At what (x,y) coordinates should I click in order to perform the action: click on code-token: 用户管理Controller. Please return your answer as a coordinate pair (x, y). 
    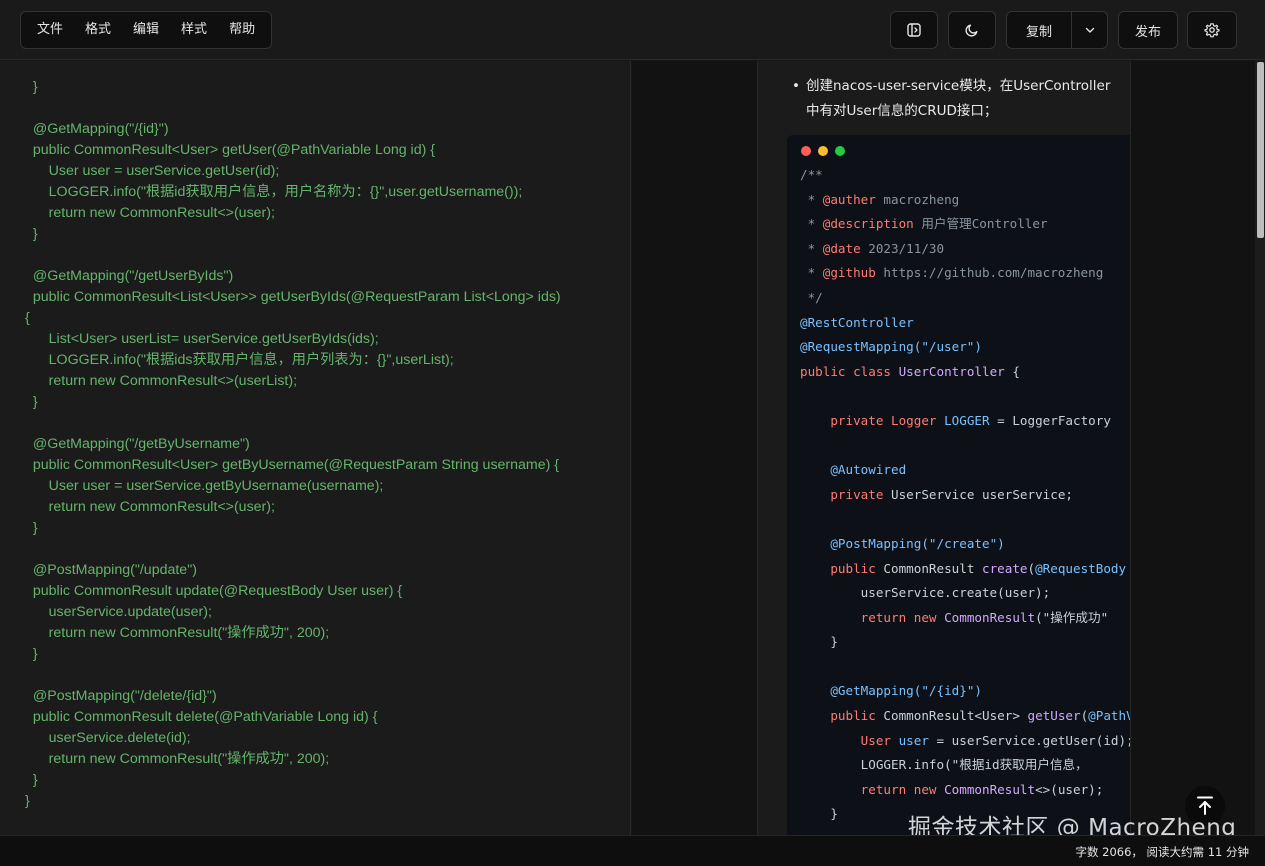
    Looking at the image, I should click on (980, 224).